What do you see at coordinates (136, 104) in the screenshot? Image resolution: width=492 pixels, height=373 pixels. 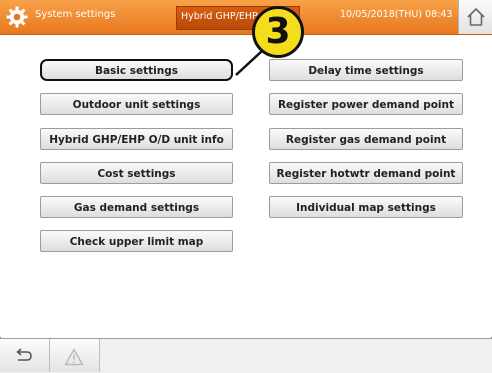 I see `outdoor-unit-settings-button: Outdoor unit settings` at bounding box center [136, 104].